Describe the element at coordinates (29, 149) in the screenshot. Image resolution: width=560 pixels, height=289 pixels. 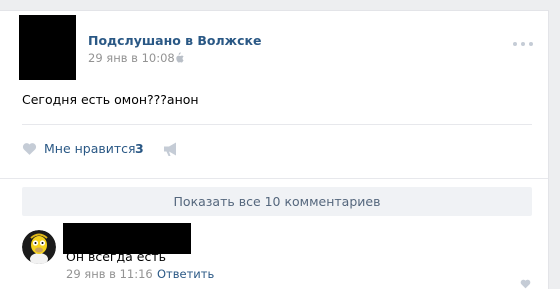
I see `heart-icon` at that location.